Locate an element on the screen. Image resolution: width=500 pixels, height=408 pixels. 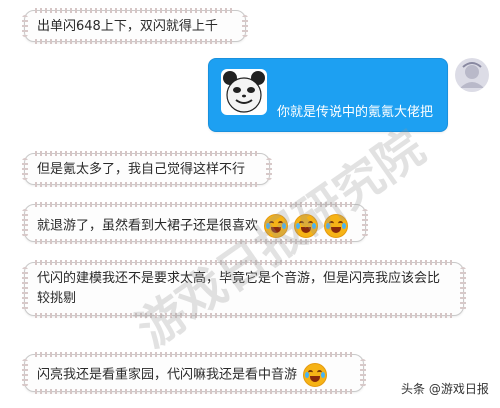
message-bubble-sent: 你就是传说中的氪氪大佬把 is located at coordinates (328, 95).